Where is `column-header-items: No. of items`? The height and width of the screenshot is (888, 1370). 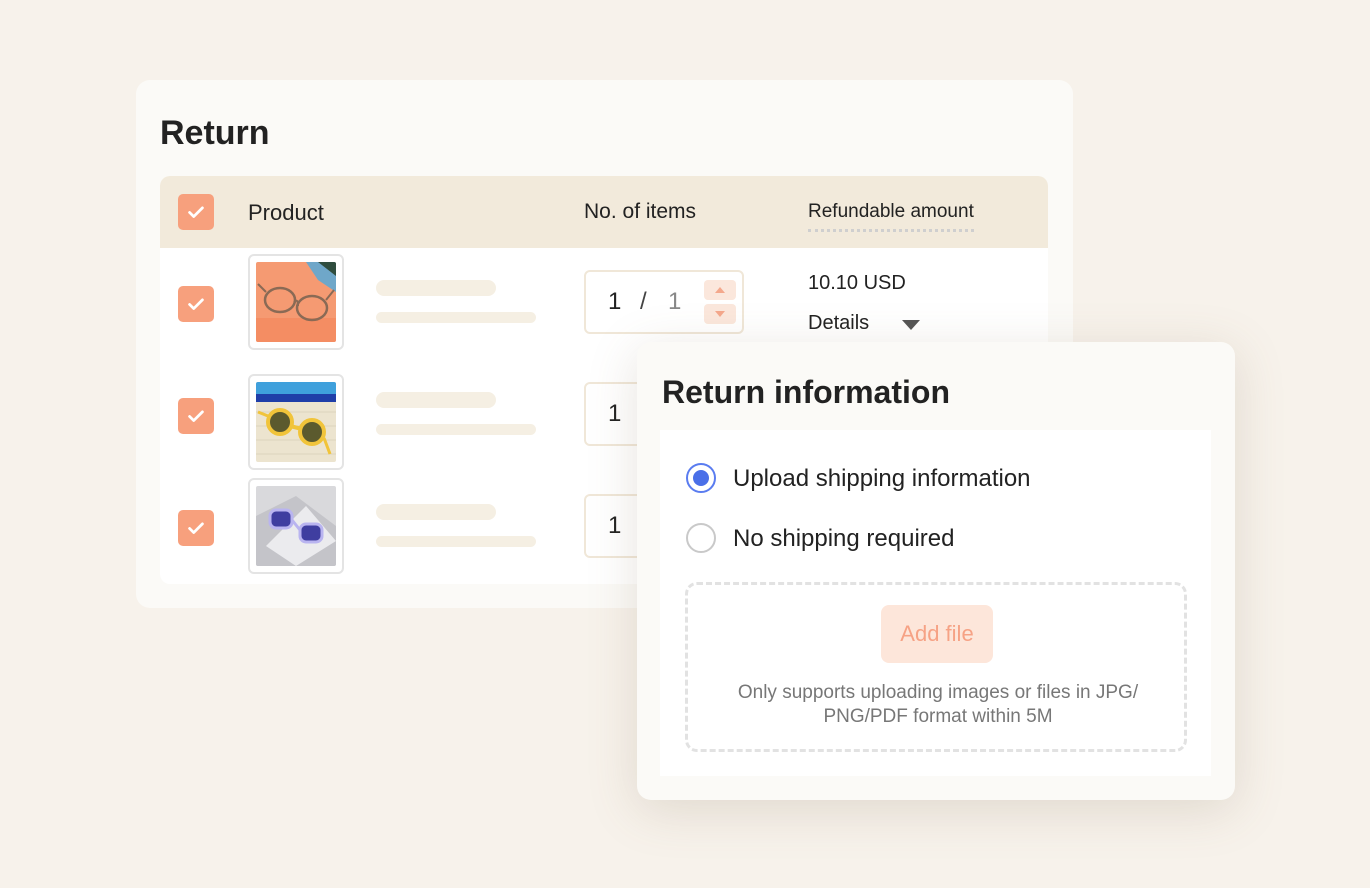 column-header-items: No. of items is located at coordinates (640, 211).